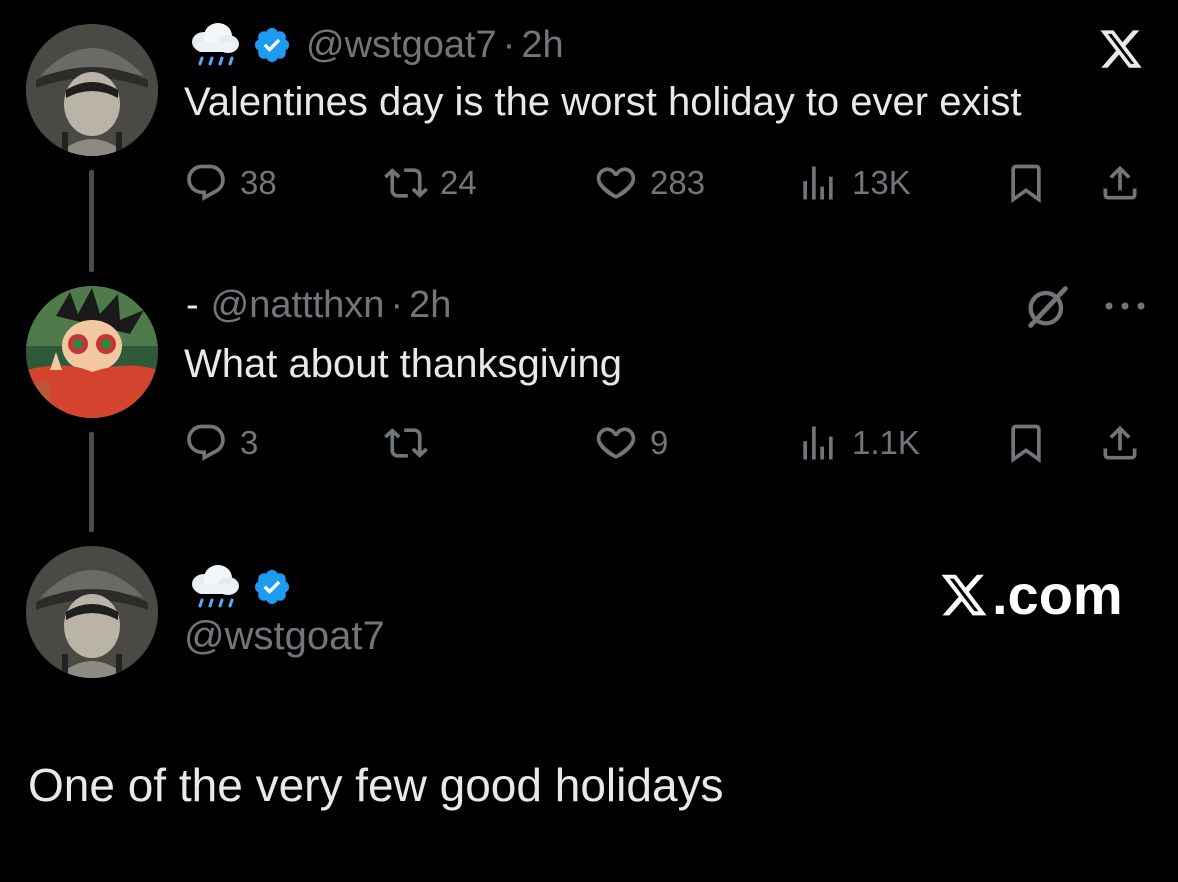  I want to click on tweet-actions: 3 9 1.1K, so click(664, 443).